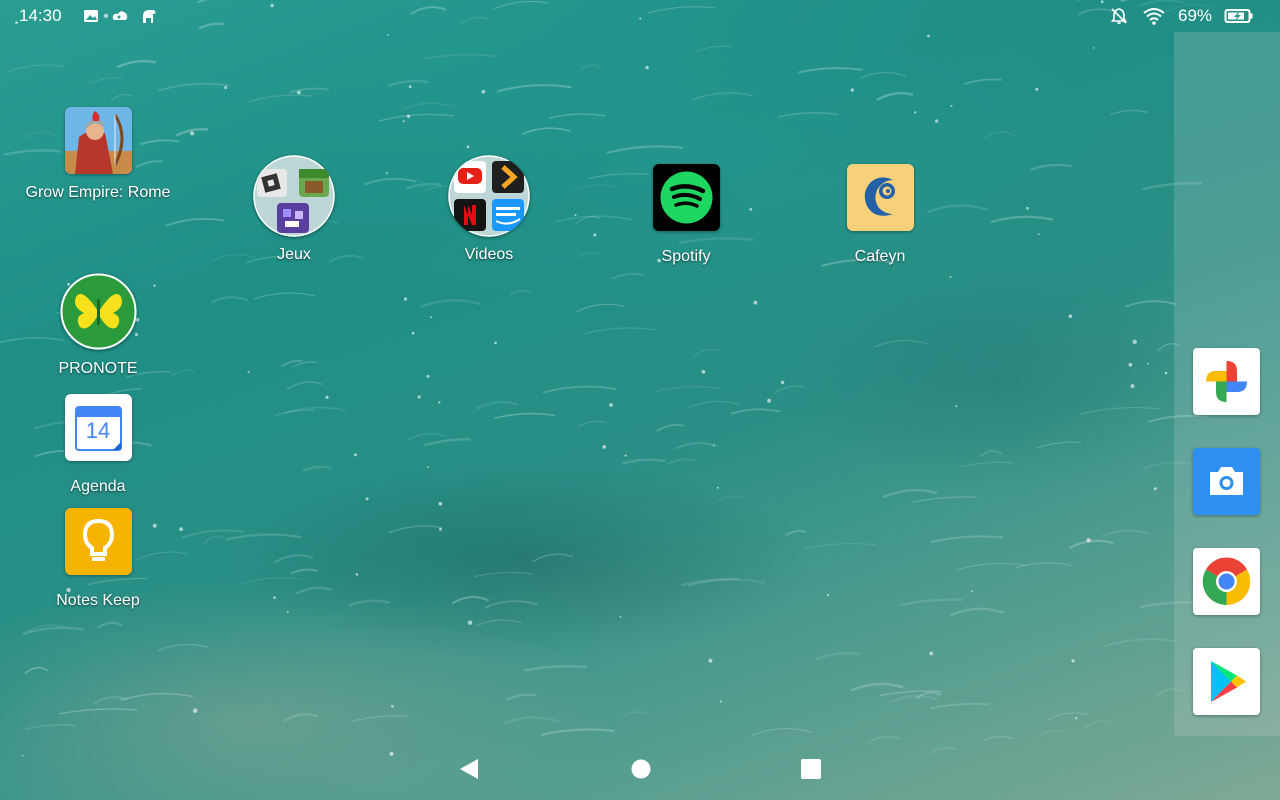 This screenshot has width=1280, height=800. What do you see at coordinates (98, 192) in the screenshot?
I see `app-label: Grow Empire: Rome` at bounding box center [98, 192].